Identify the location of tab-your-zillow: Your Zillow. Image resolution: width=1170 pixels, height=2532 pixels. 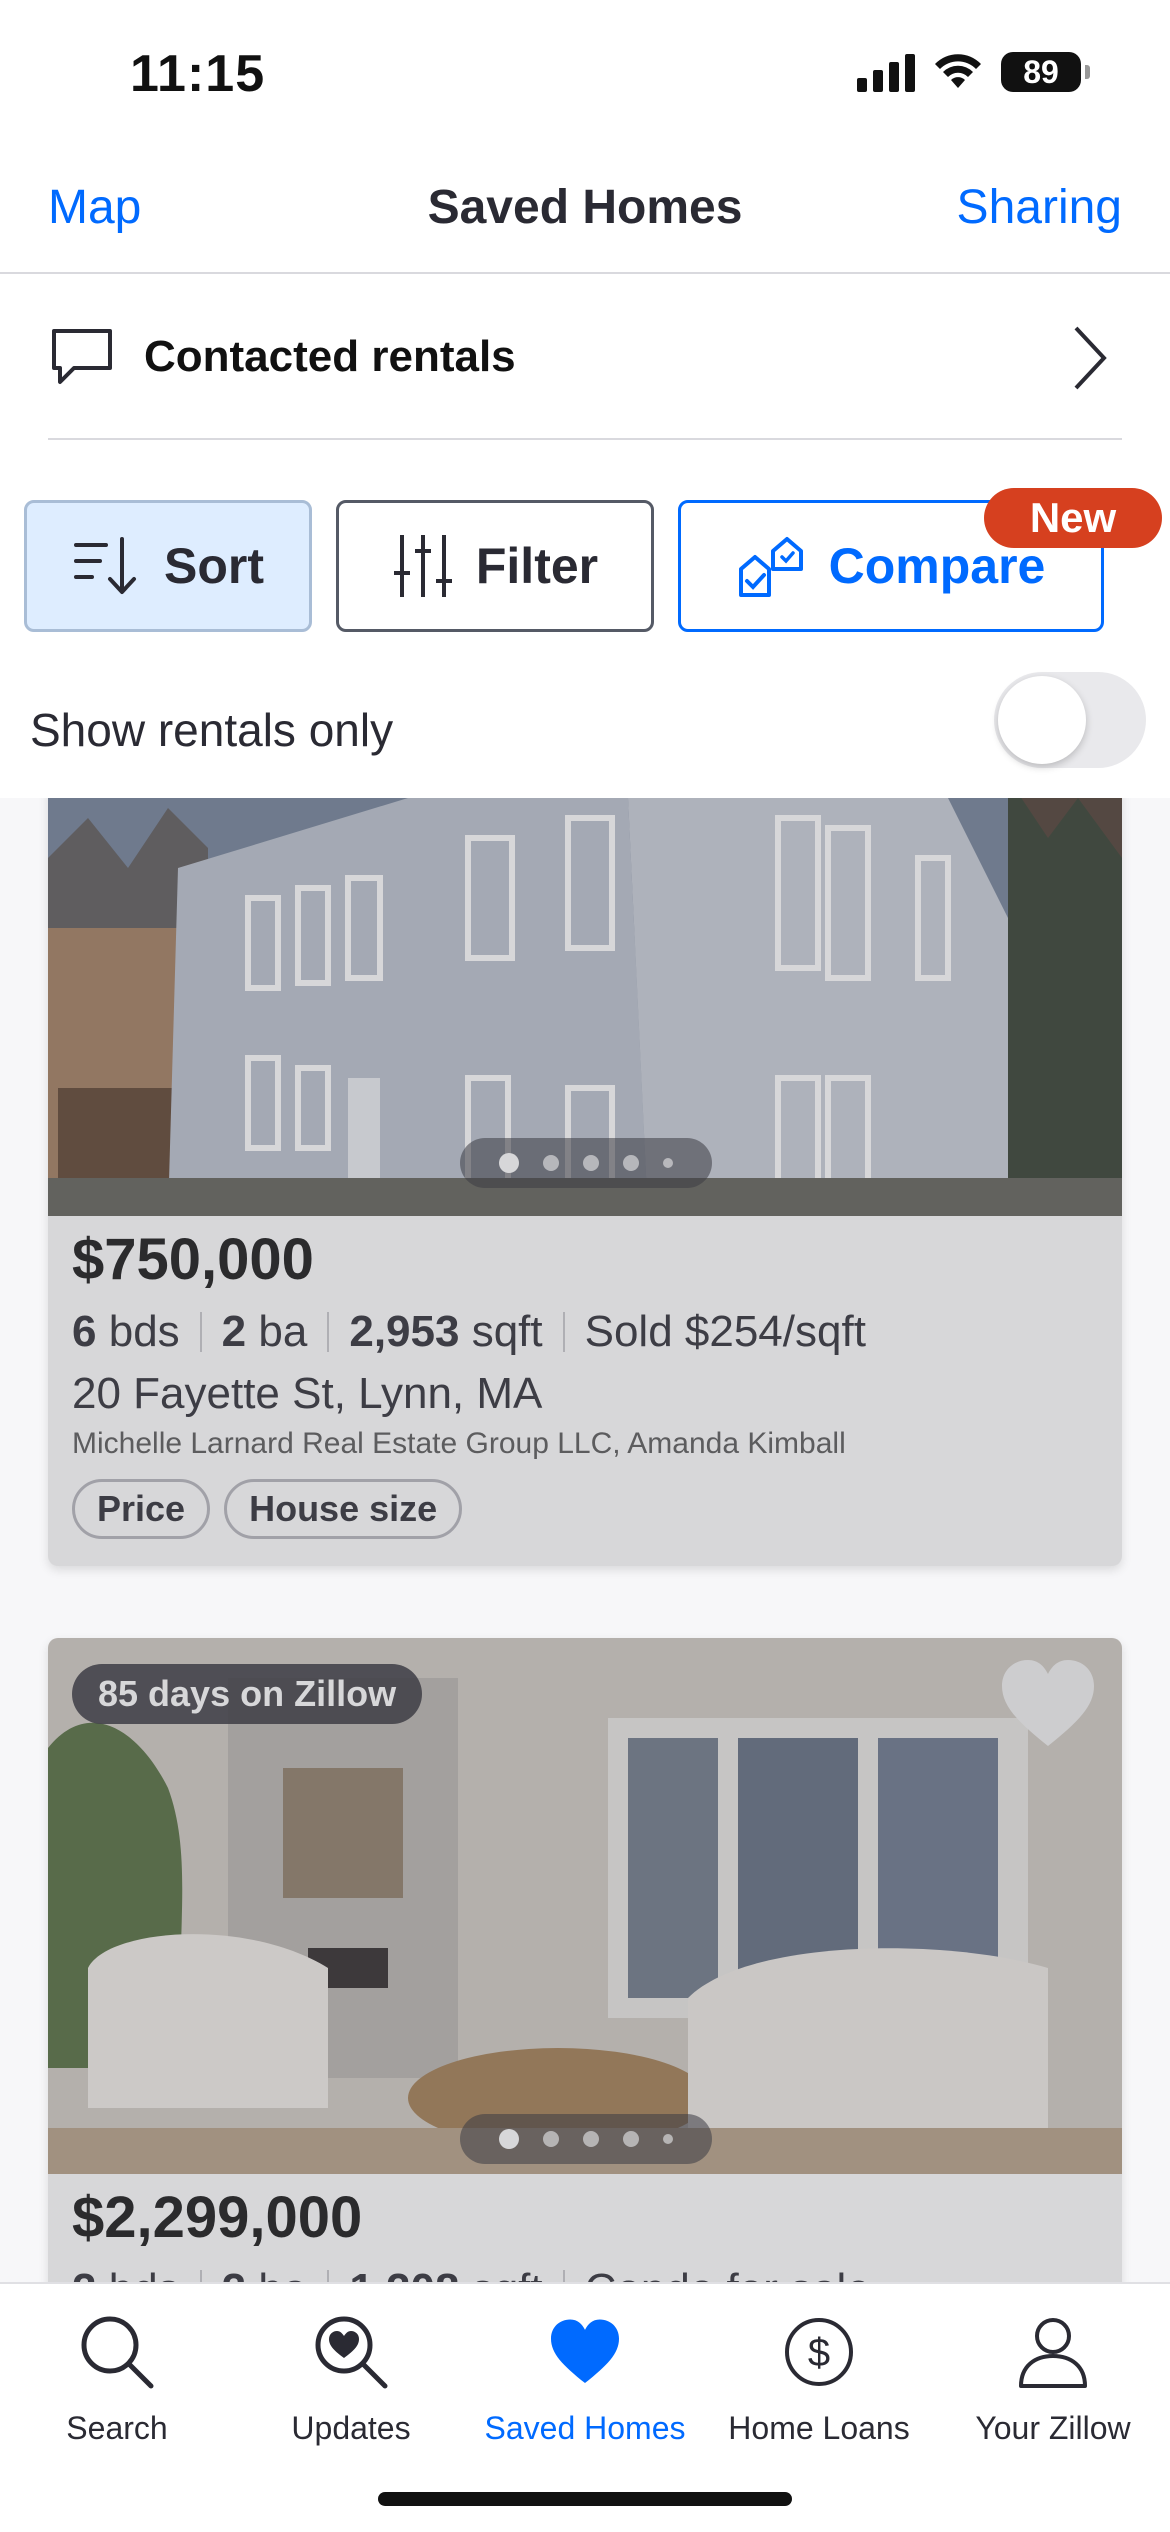
(1053, 2375).